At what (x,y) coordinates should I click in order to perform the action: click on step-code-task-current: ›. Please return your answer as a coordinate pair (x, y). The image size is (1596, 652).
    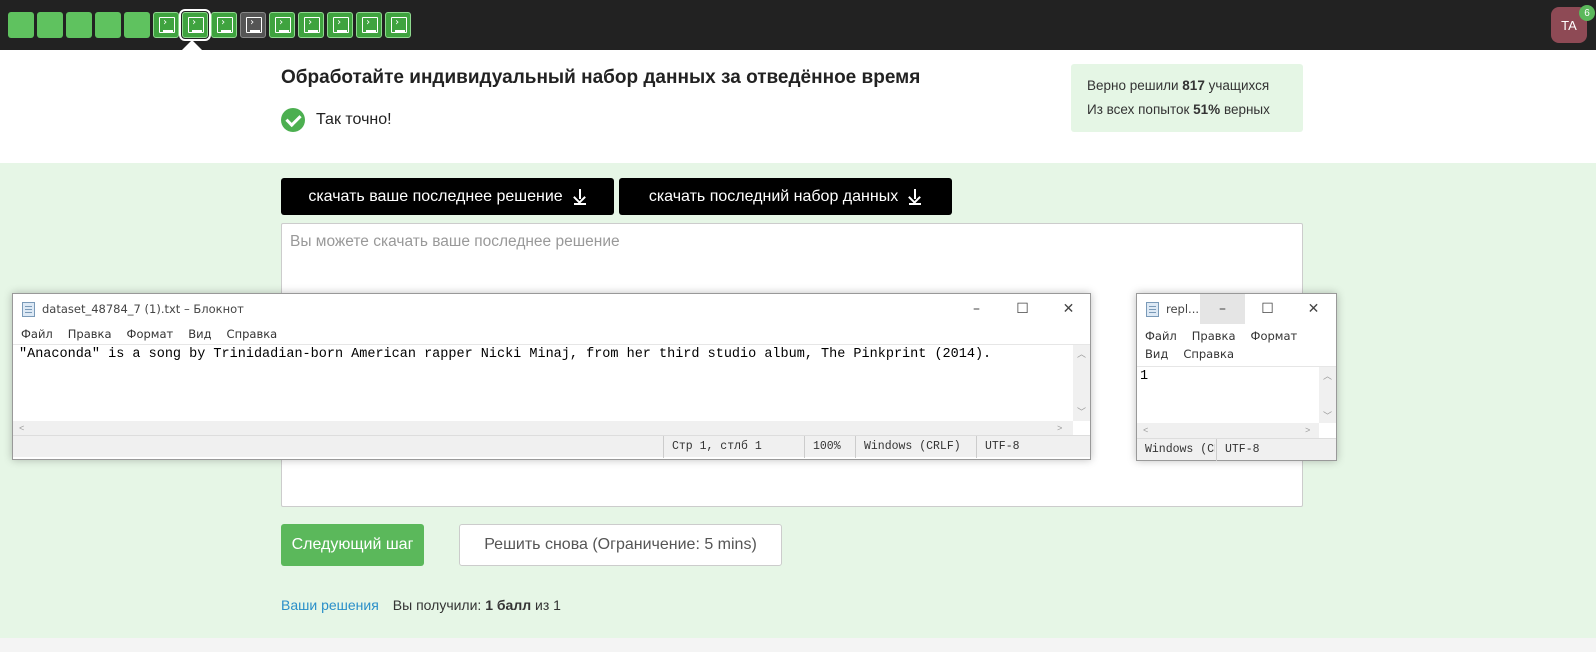
    Looking at the image, I should click on (195, 25).